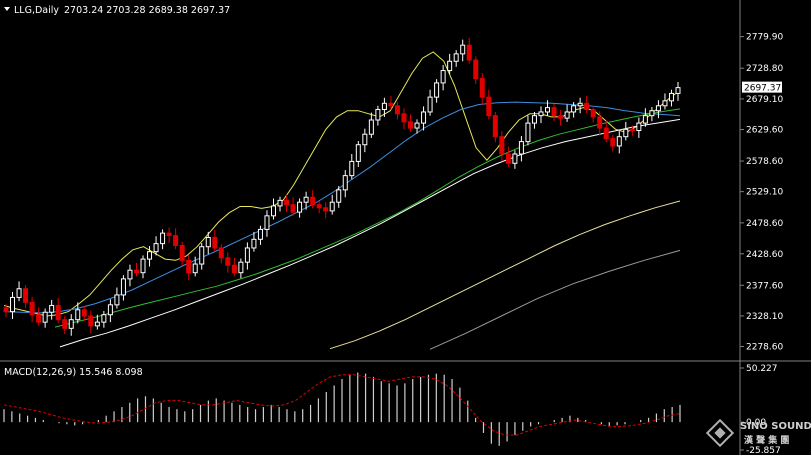  Describe the element at coordinates (762, 87) in the screenshot. I see `current-price-tag: 2697.37` at that location.